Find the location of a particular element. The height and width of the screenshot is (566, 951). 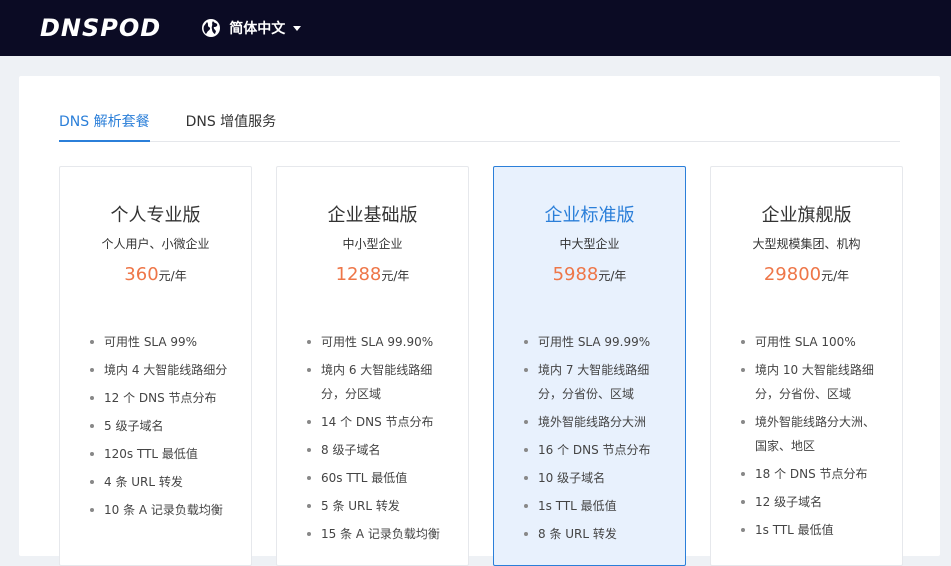

feature-item: 8 条 URL 转发 is located at coordinates (593, 534).